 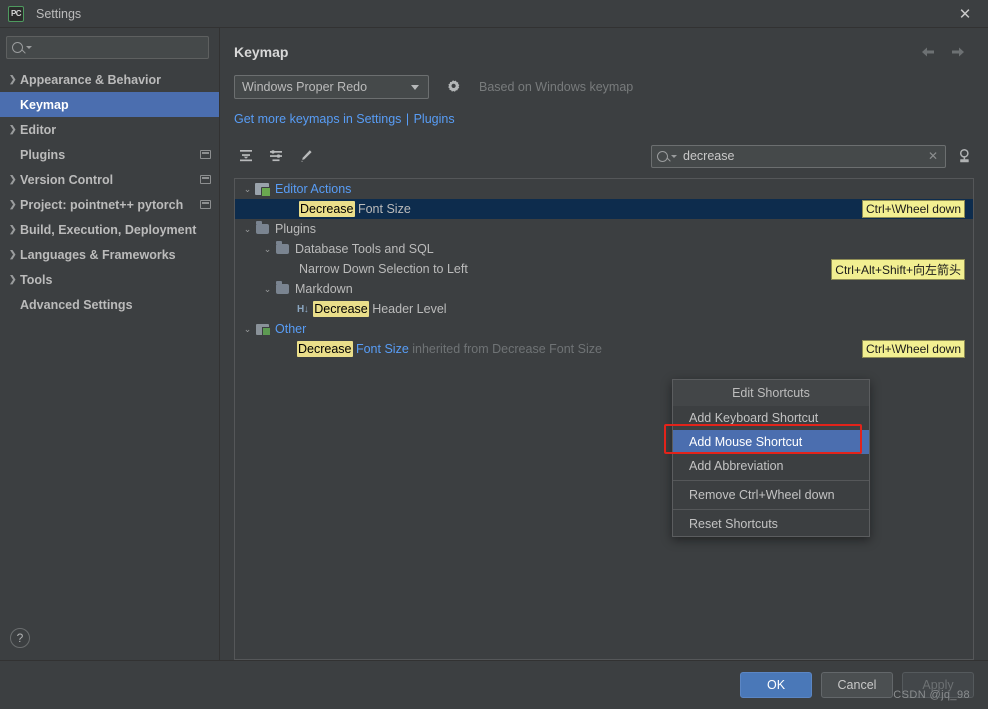 I want to click on plugins-link: Plugins, so click(x=434, y=119).